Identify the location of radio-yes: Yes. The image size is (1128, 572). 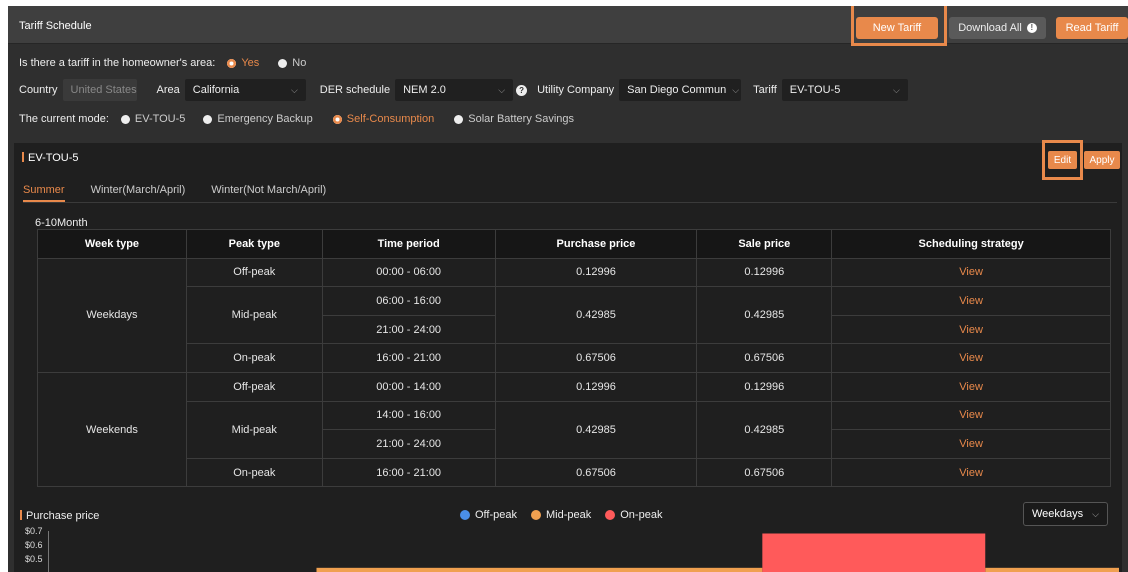
(243, 63).